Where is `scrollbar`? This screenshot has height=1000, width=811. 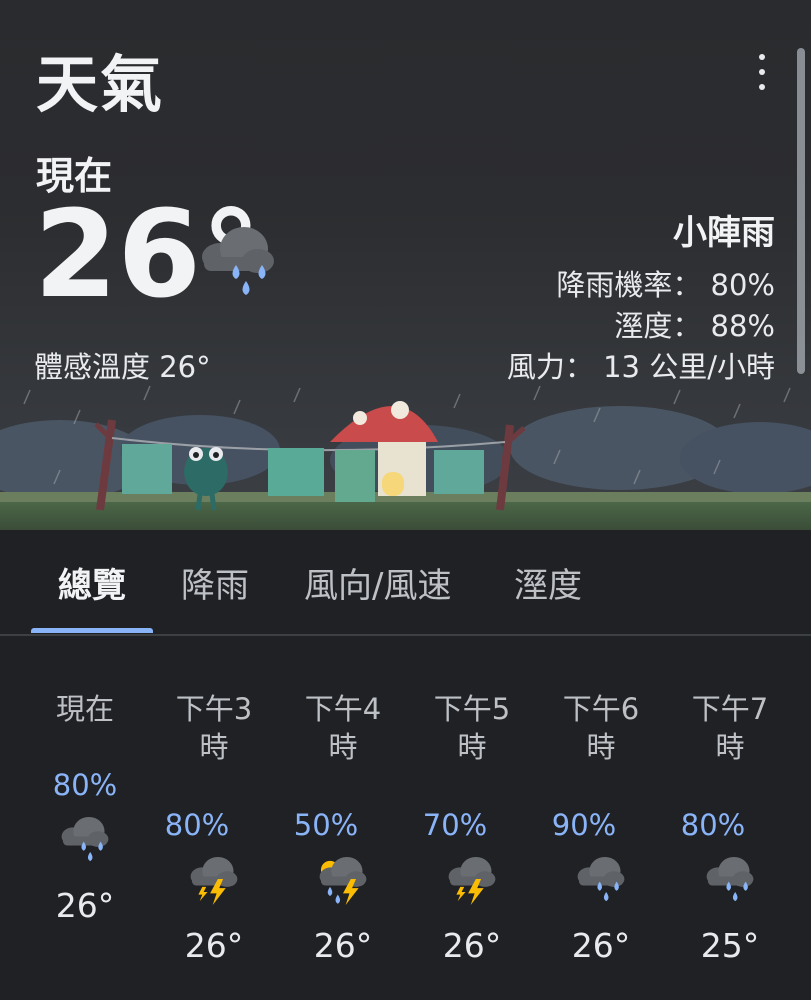 scrollbar is located at coordinates (801, 211).